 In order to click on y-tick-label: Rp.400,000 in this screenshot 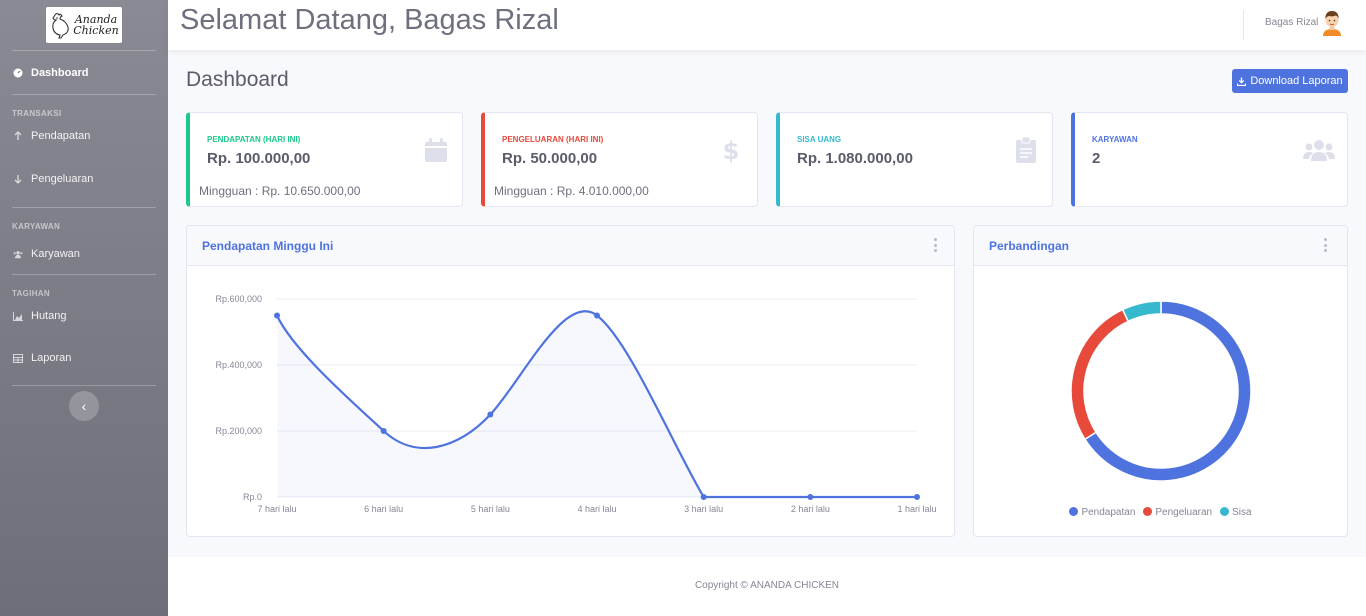, I will do `click(238, 365)`.